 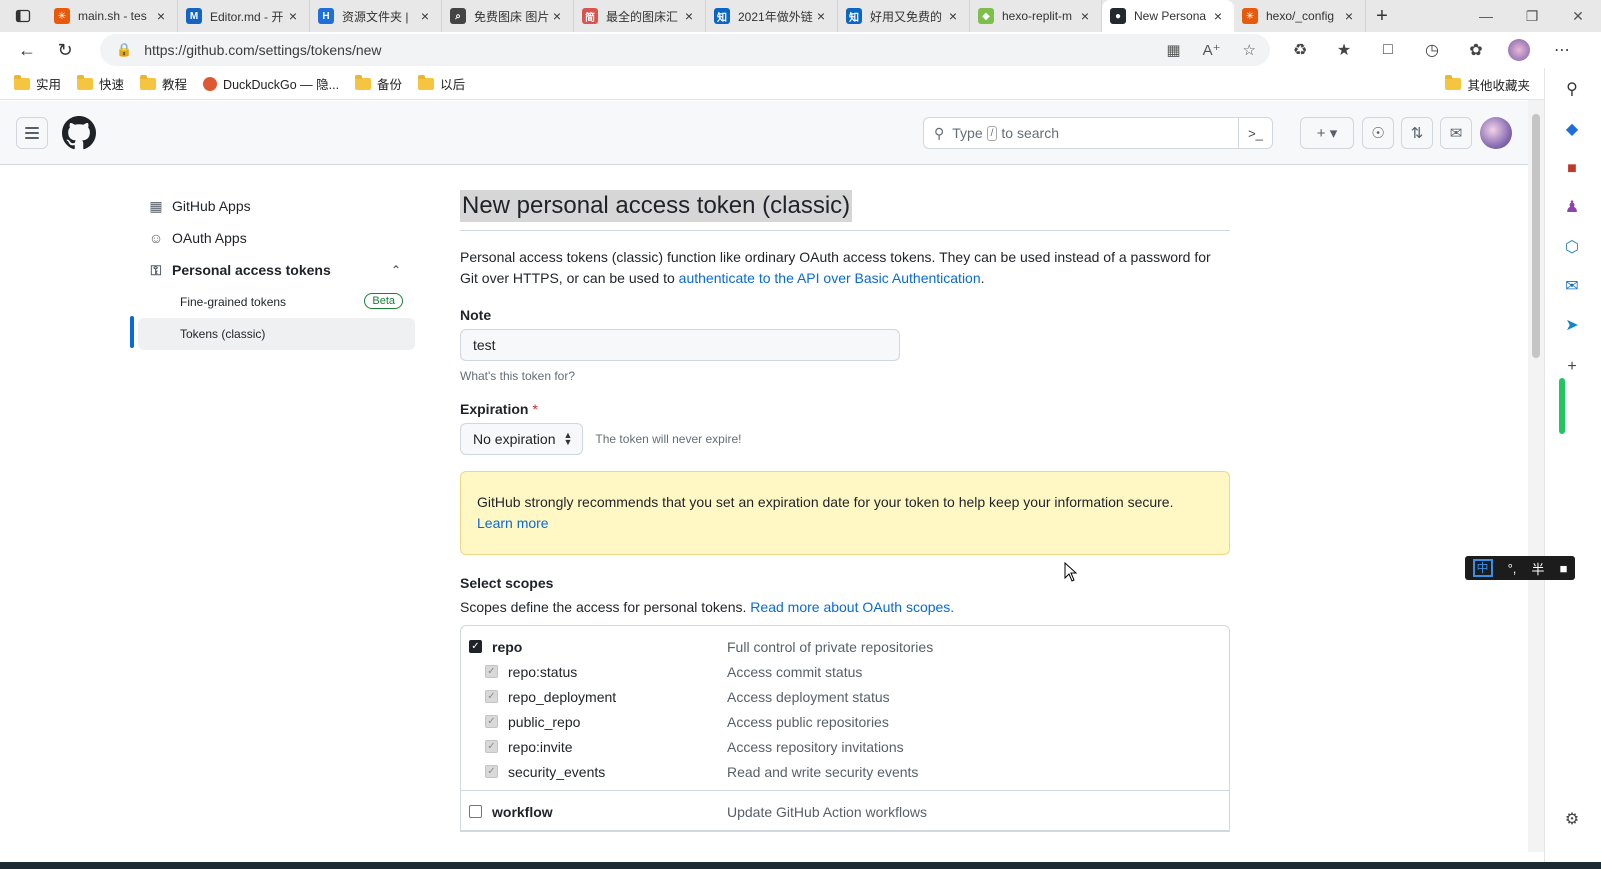 What do you see at coordinates (1572, 207) in the screenshot?
I see `games-icon: ♟` at bounding box center [1572, 207].